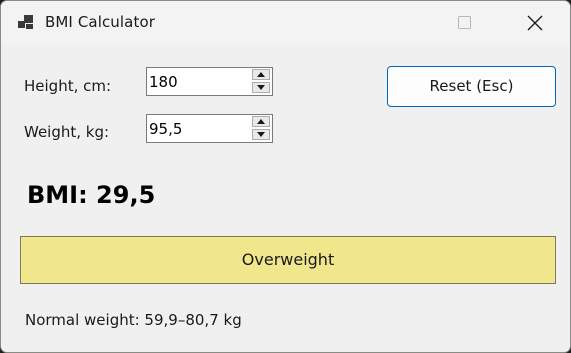  What do you see at coordinates (534, 23) in the screenshot?
I see `close-button` at bounding box center [534, 23].